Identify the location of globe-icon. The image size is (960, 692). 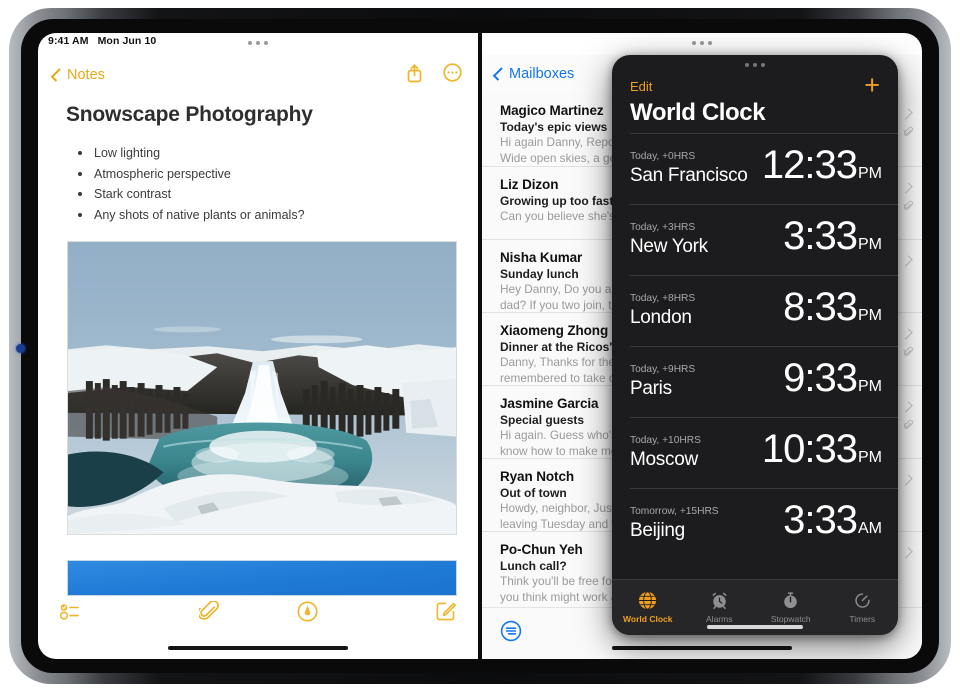
(647, 601).